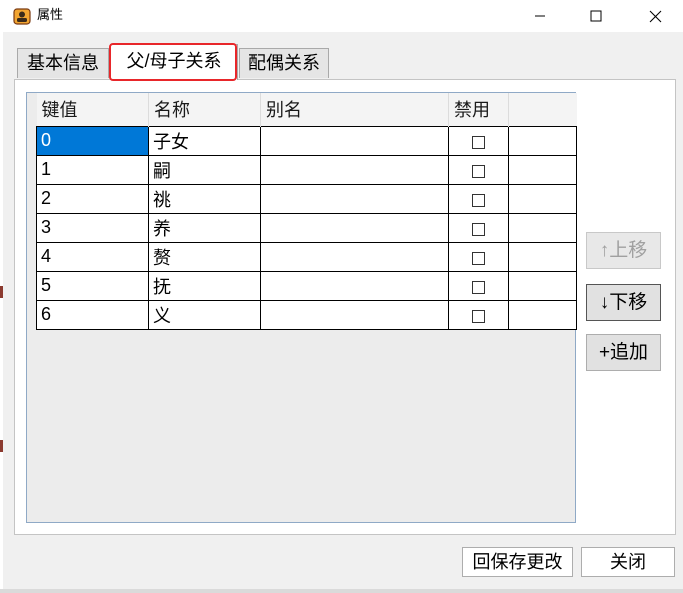 This screenshot has width=683, height=593. I want to click on cell-name: 养, so click(204, 227).